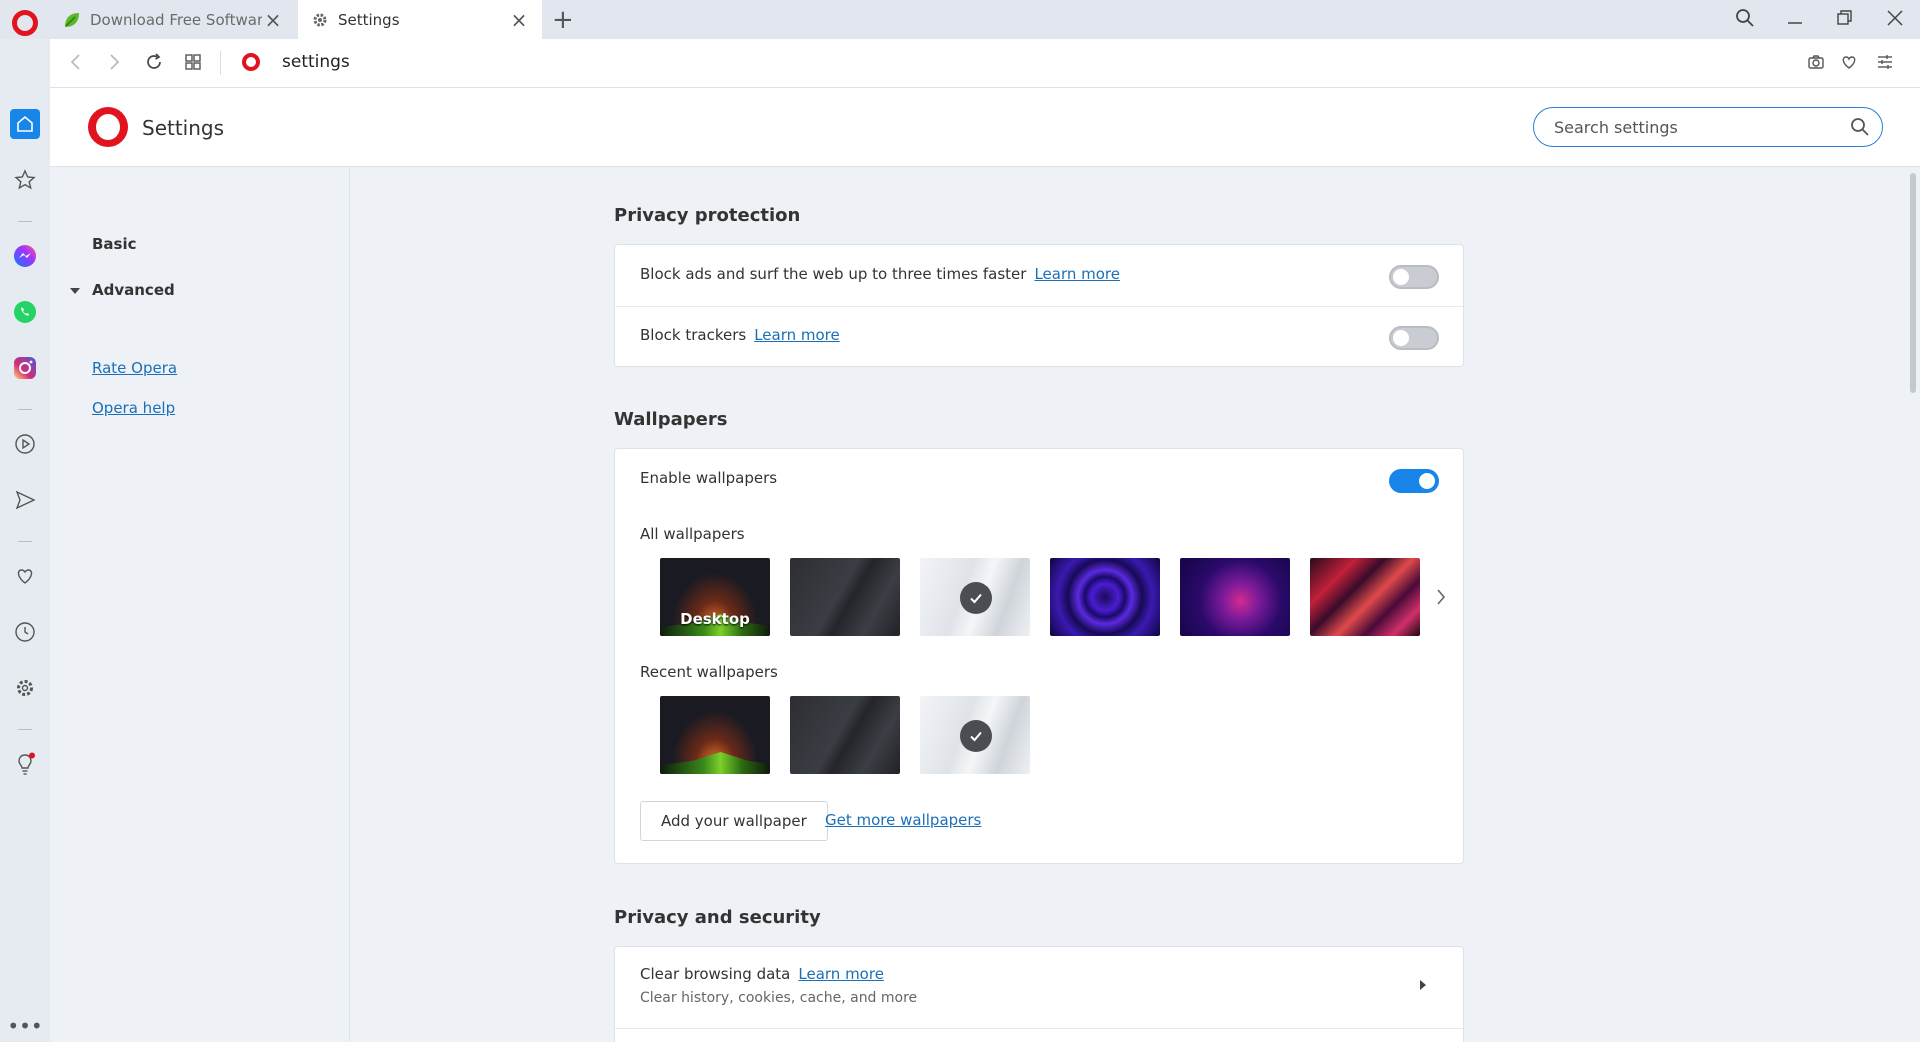  I want to click on more-options-icon: •••, so click(24, 1026).